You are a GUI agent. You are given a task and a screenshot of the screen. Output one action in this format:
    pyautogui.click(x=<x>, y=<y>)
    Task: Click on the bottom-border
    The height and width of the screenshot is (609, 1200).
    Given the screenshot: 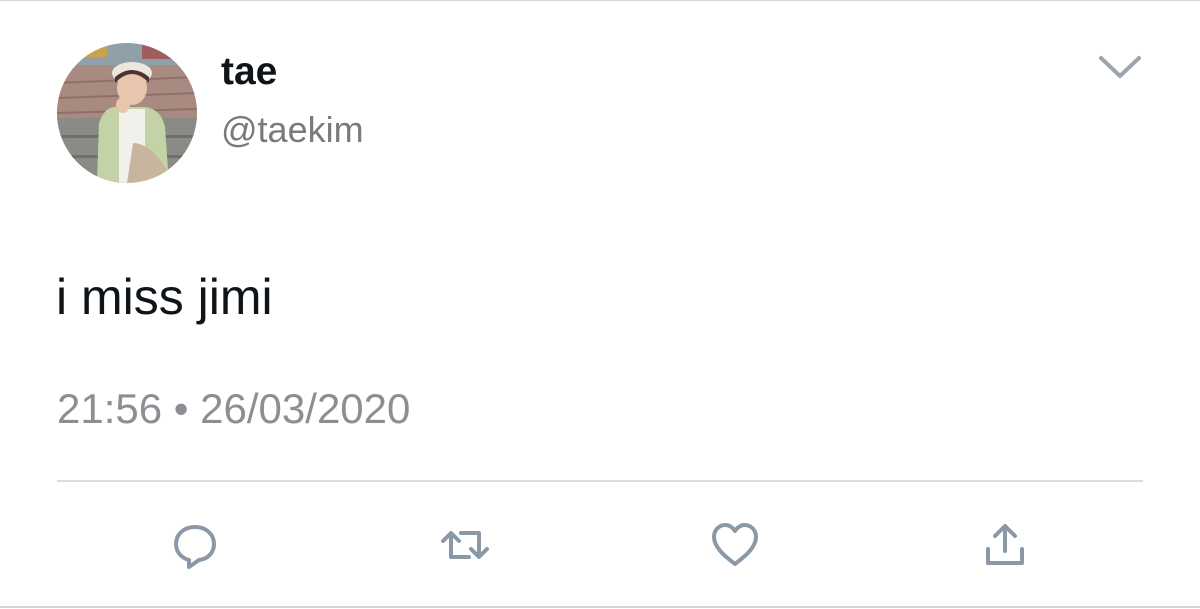 What is the action you would take?
    pyautogui.click(x=600, y=607)
    